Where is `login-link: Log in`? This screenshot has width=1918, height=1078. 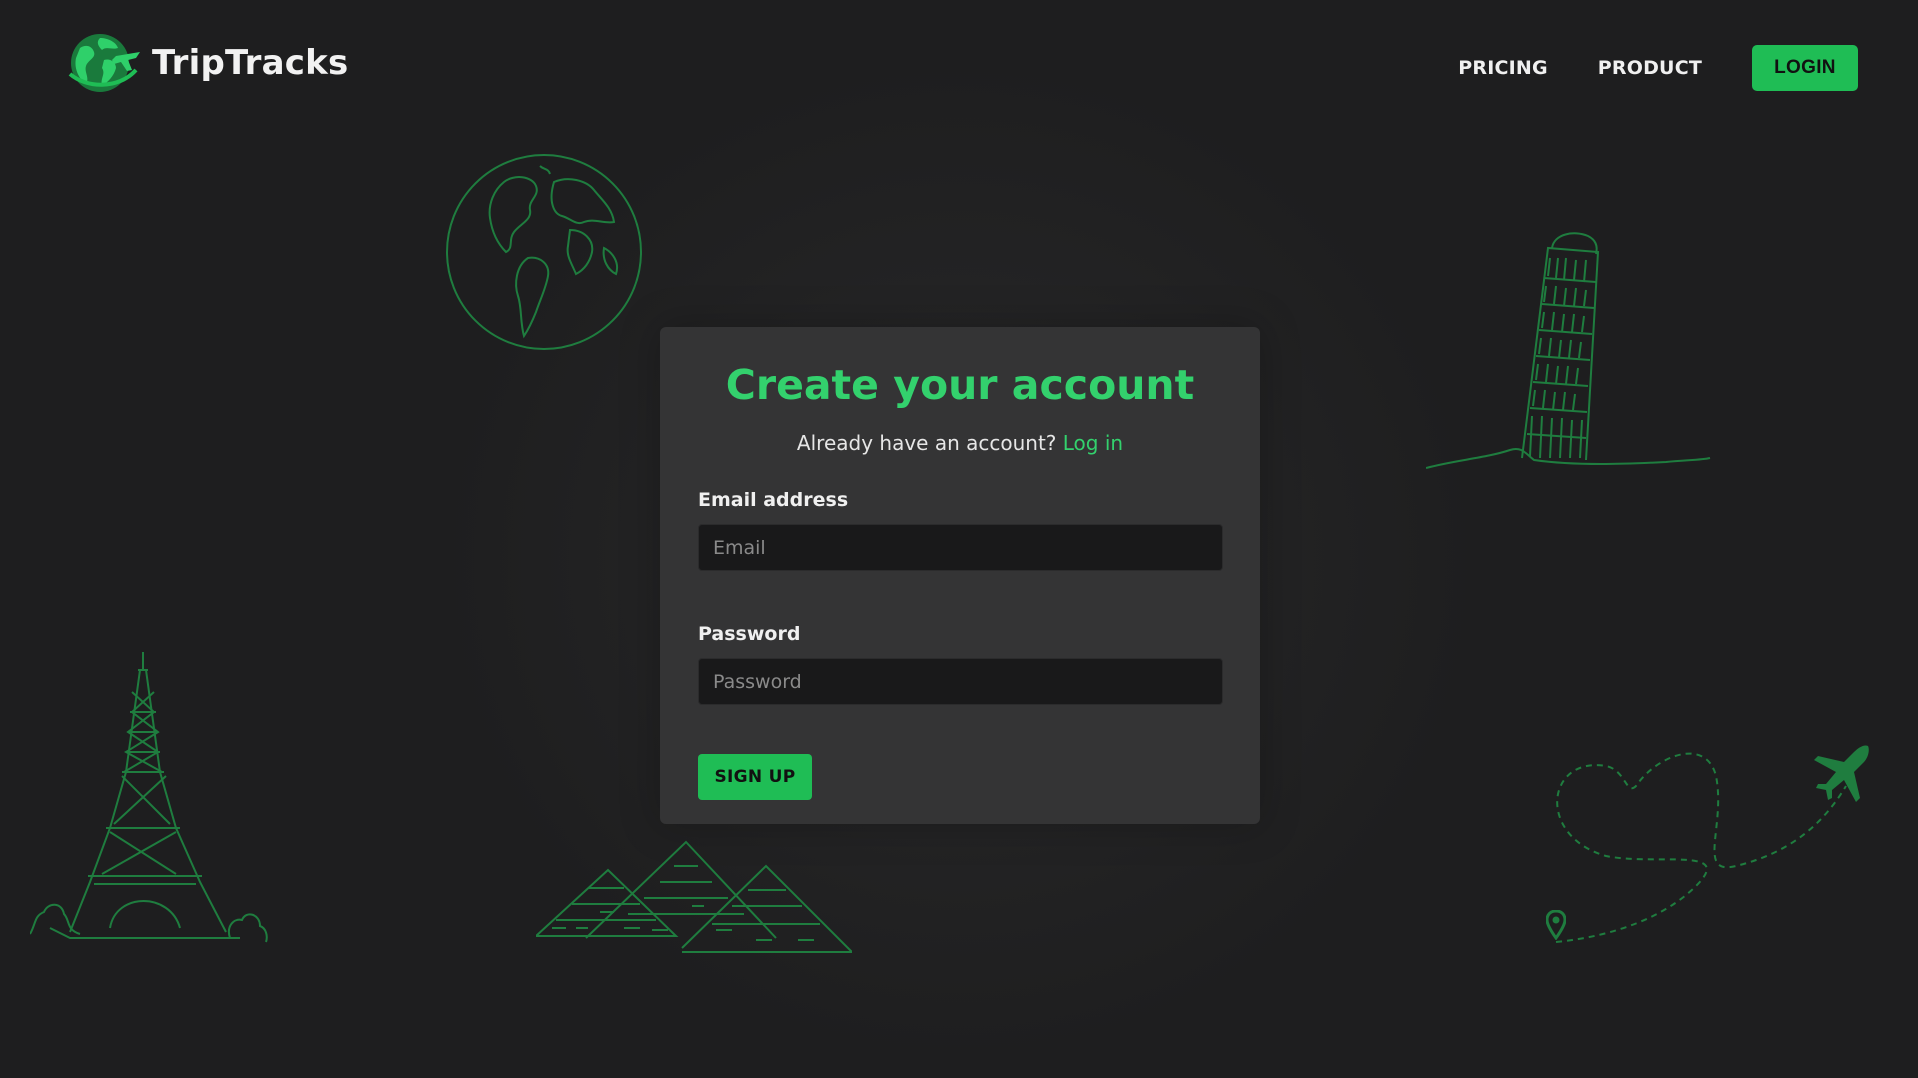
login-link: Log in is located at coordinates (1093, 443).